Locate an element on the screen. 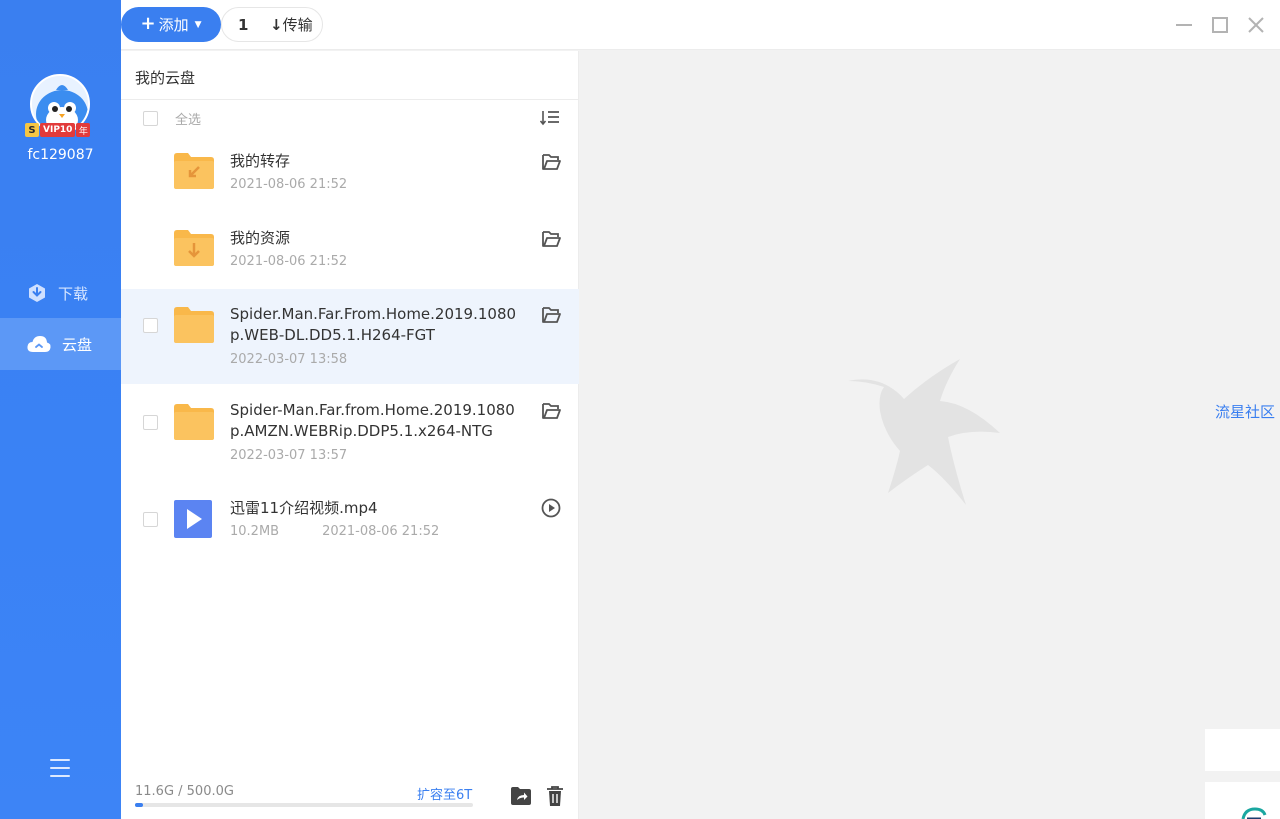 The height and width of the screenshot is (819, 1280). close-icon is located at coordinates (1256, 25).